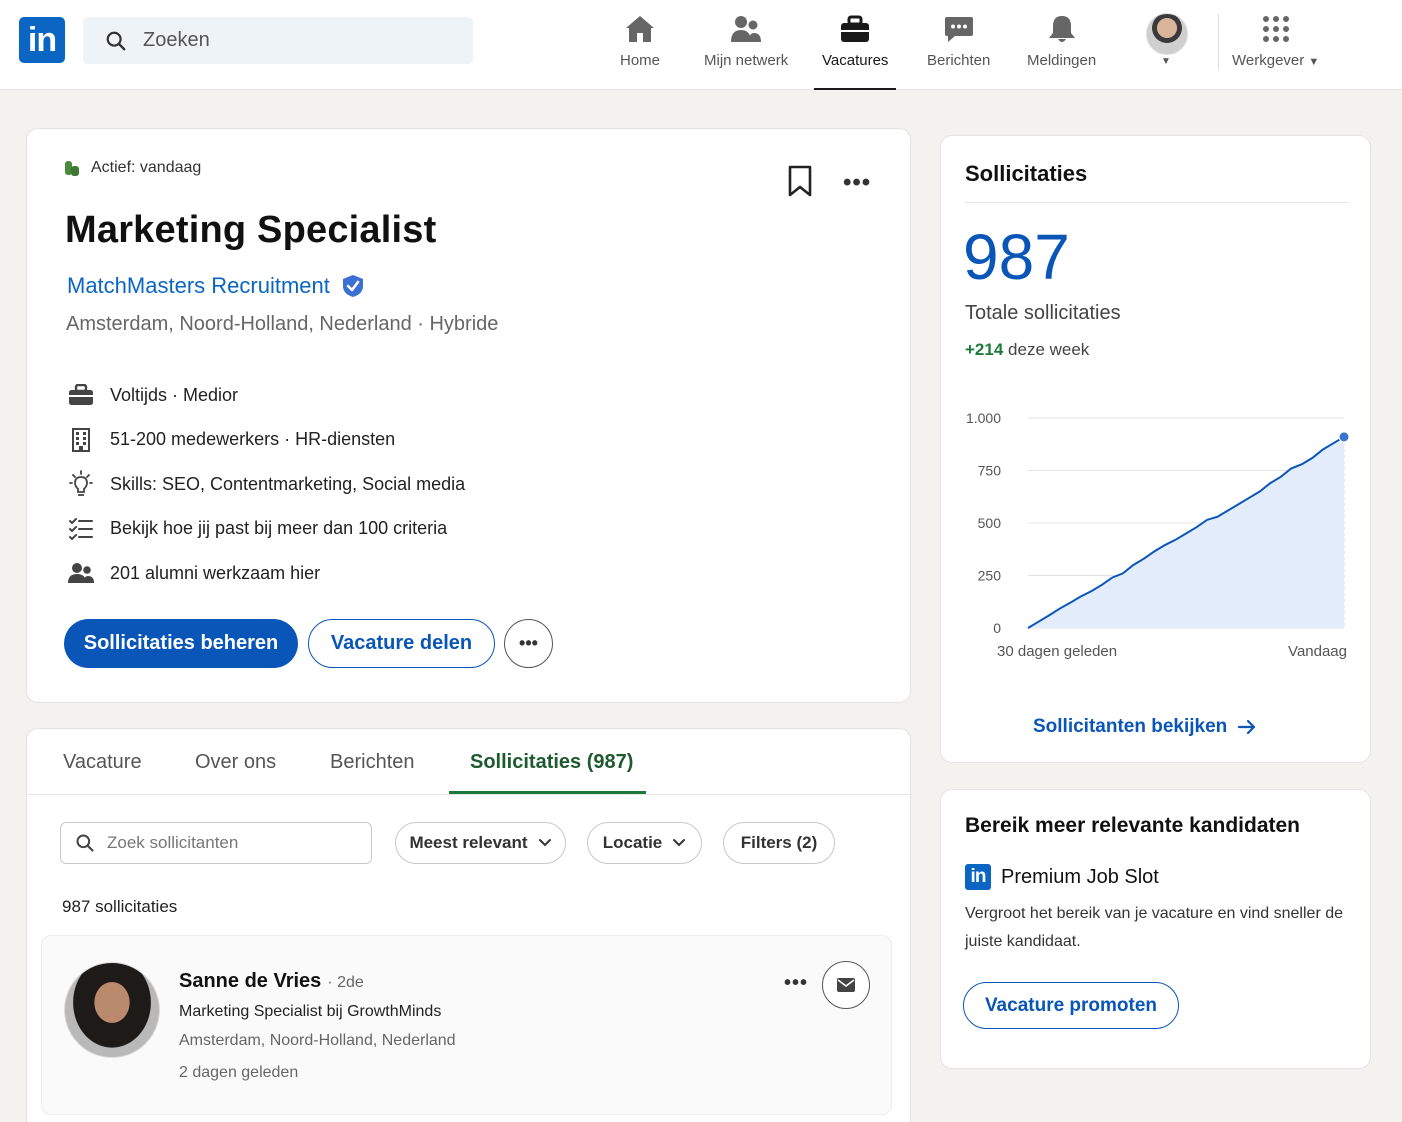  I want to click on weekly-delta-value: +214, so click(984, 349).